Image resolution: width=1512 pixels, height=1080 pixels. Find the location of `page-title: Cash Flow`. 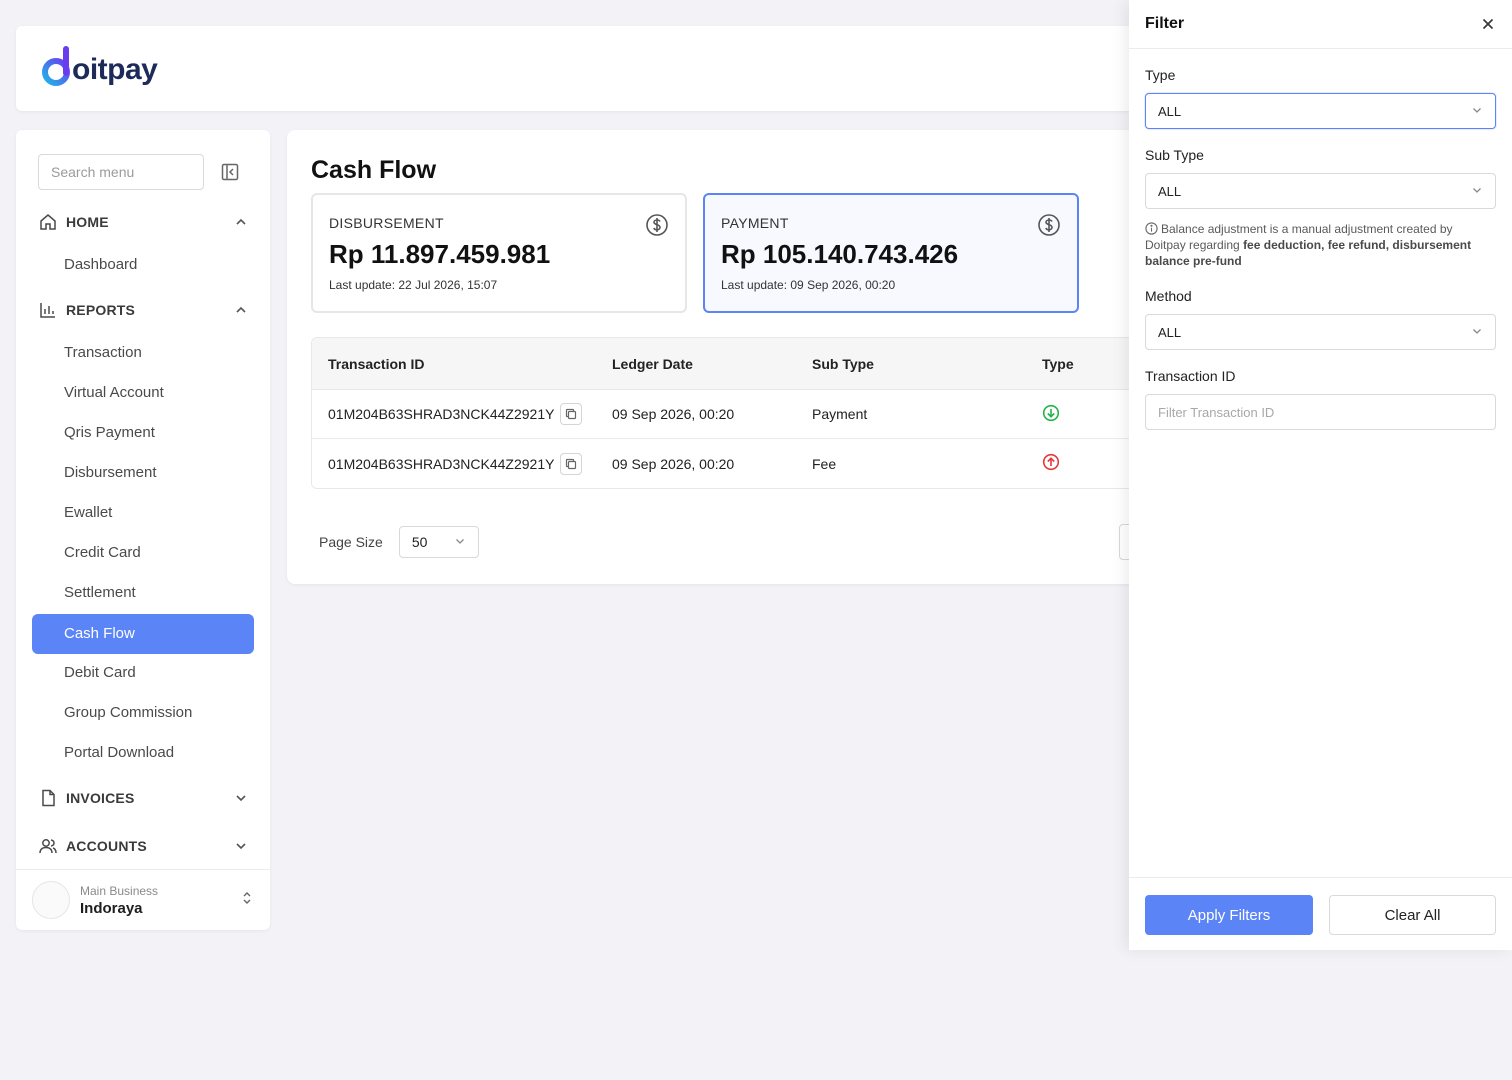

page-title: Cash Flow is located at coordinates (374, 170).